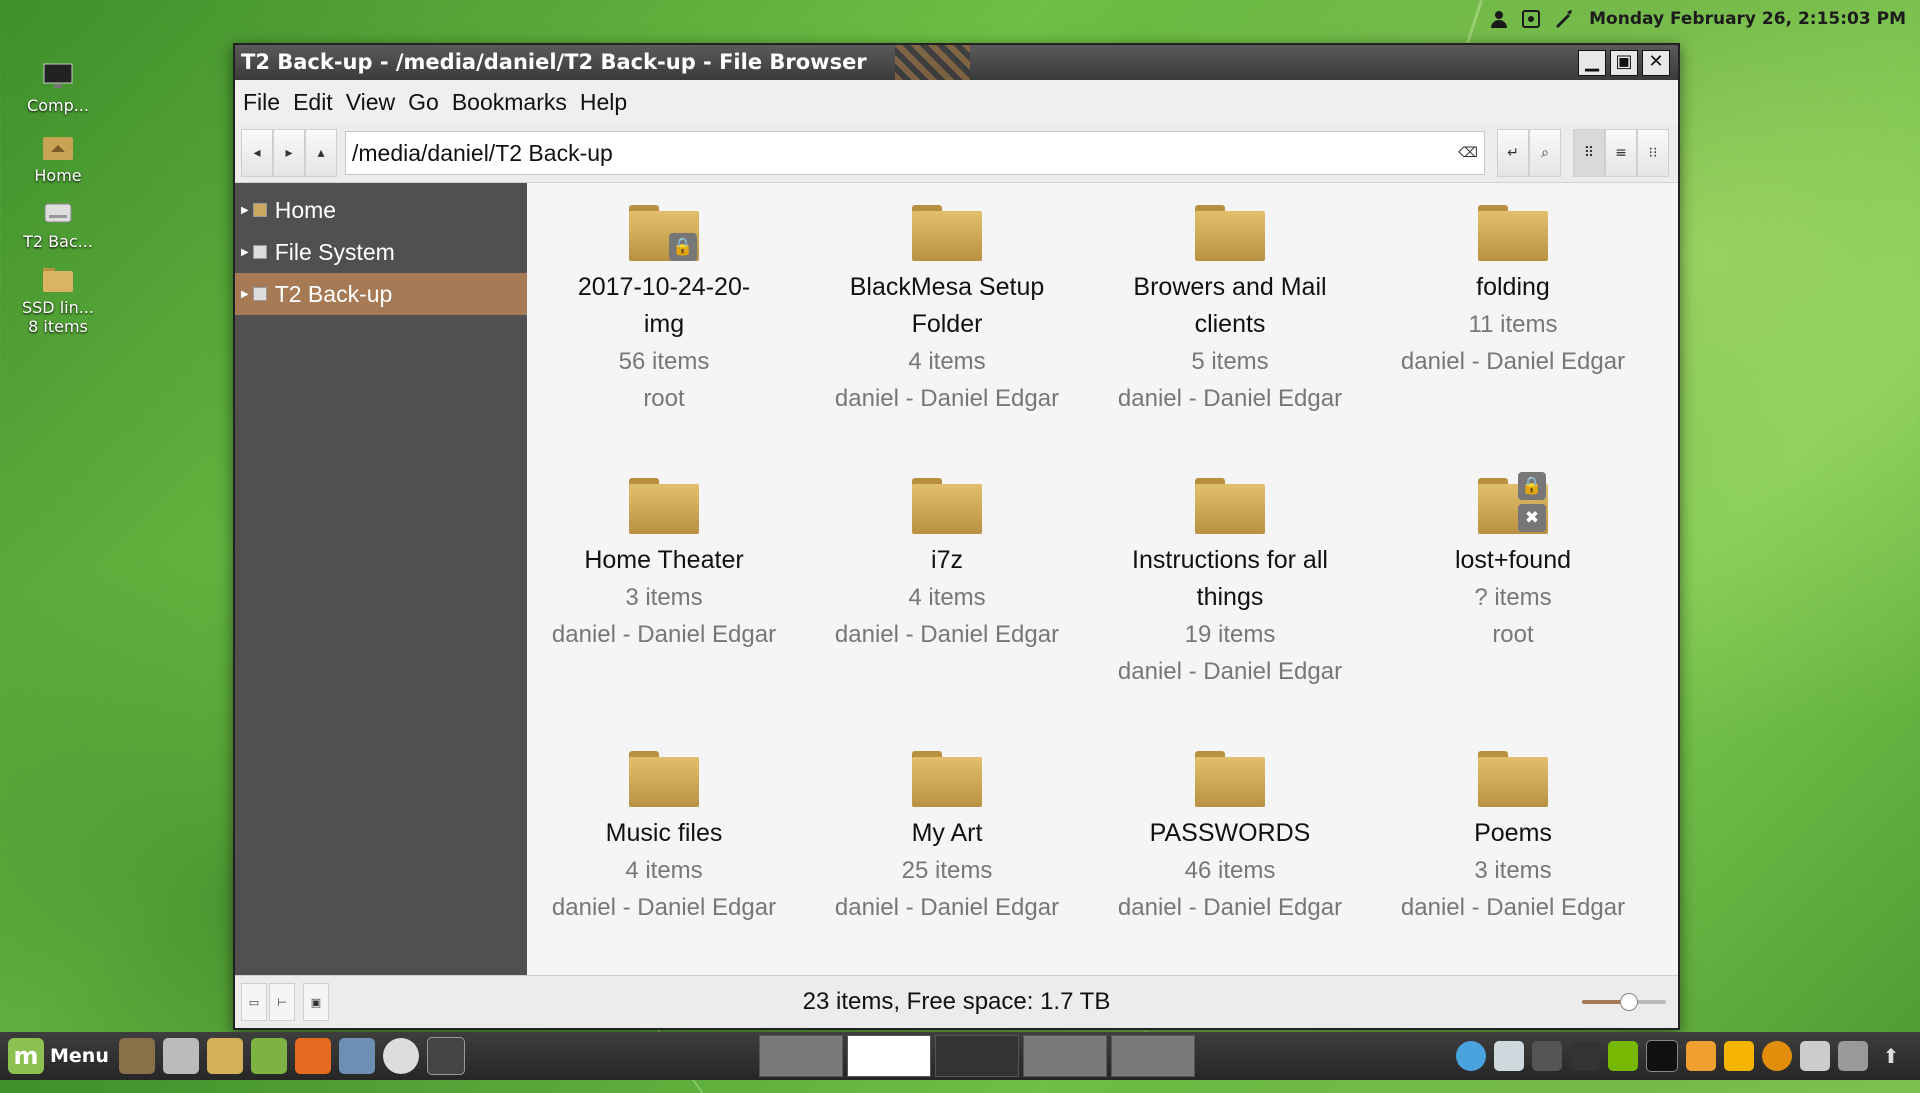 The height and width of the screenshot is (1093, 1920). I want to click on zoom-slider, so click(1624, 1002).